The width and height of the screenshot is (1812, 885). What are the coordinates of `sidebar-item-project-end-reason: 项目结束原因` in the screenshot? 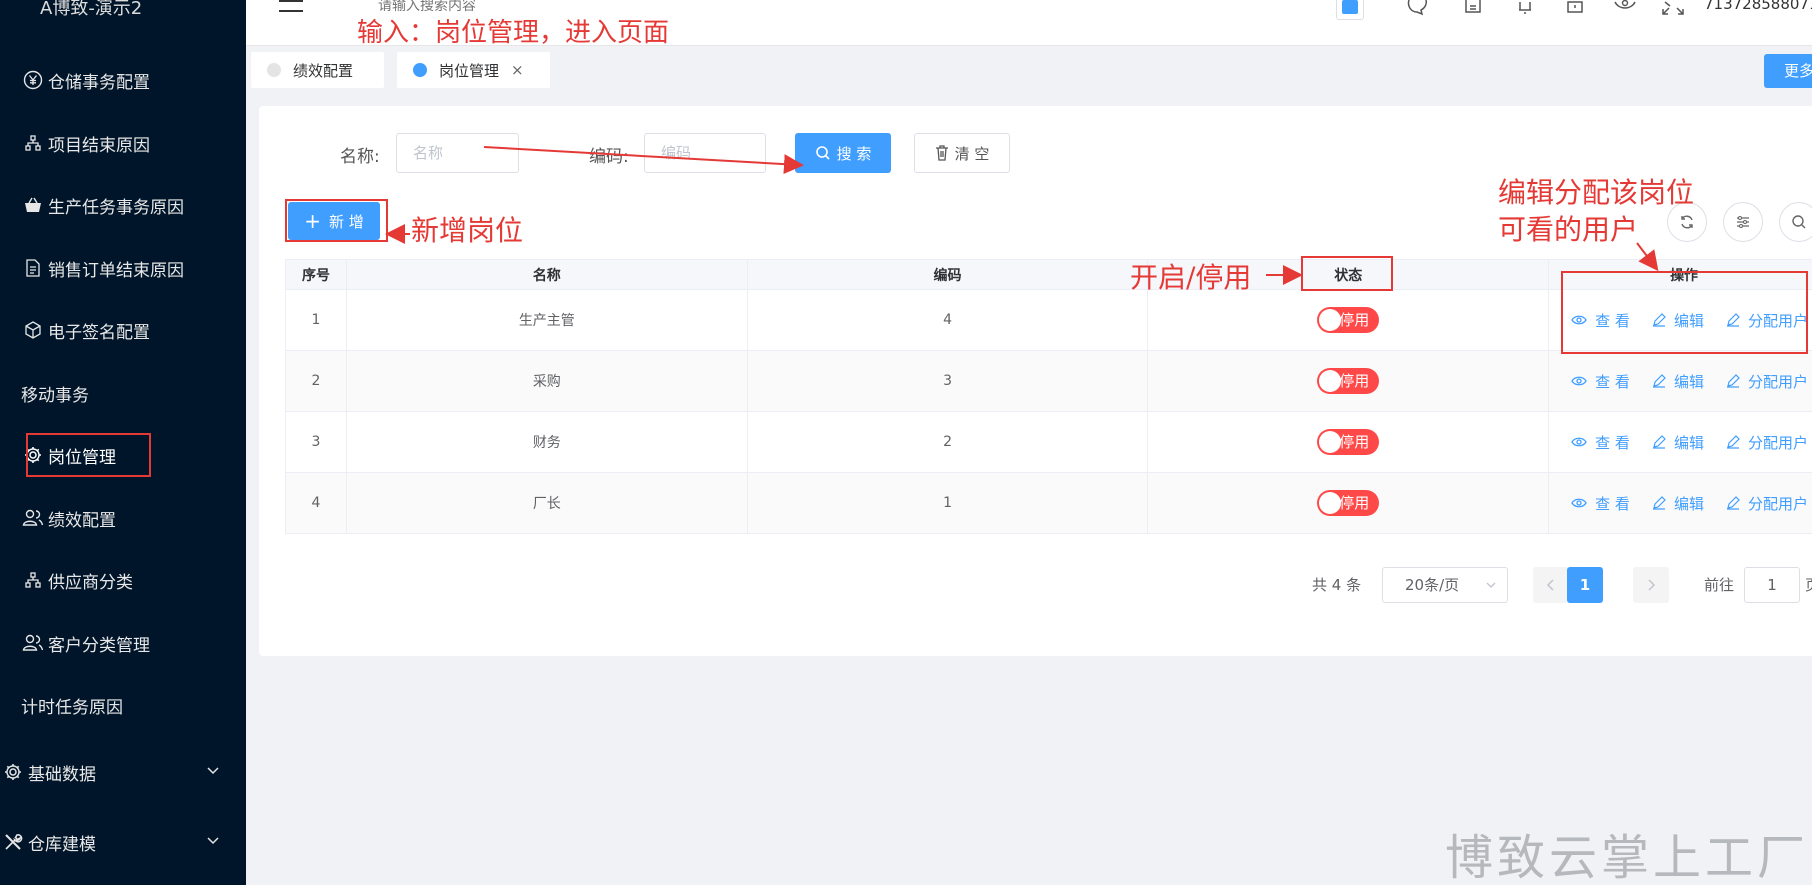 It's located at (123, 143).